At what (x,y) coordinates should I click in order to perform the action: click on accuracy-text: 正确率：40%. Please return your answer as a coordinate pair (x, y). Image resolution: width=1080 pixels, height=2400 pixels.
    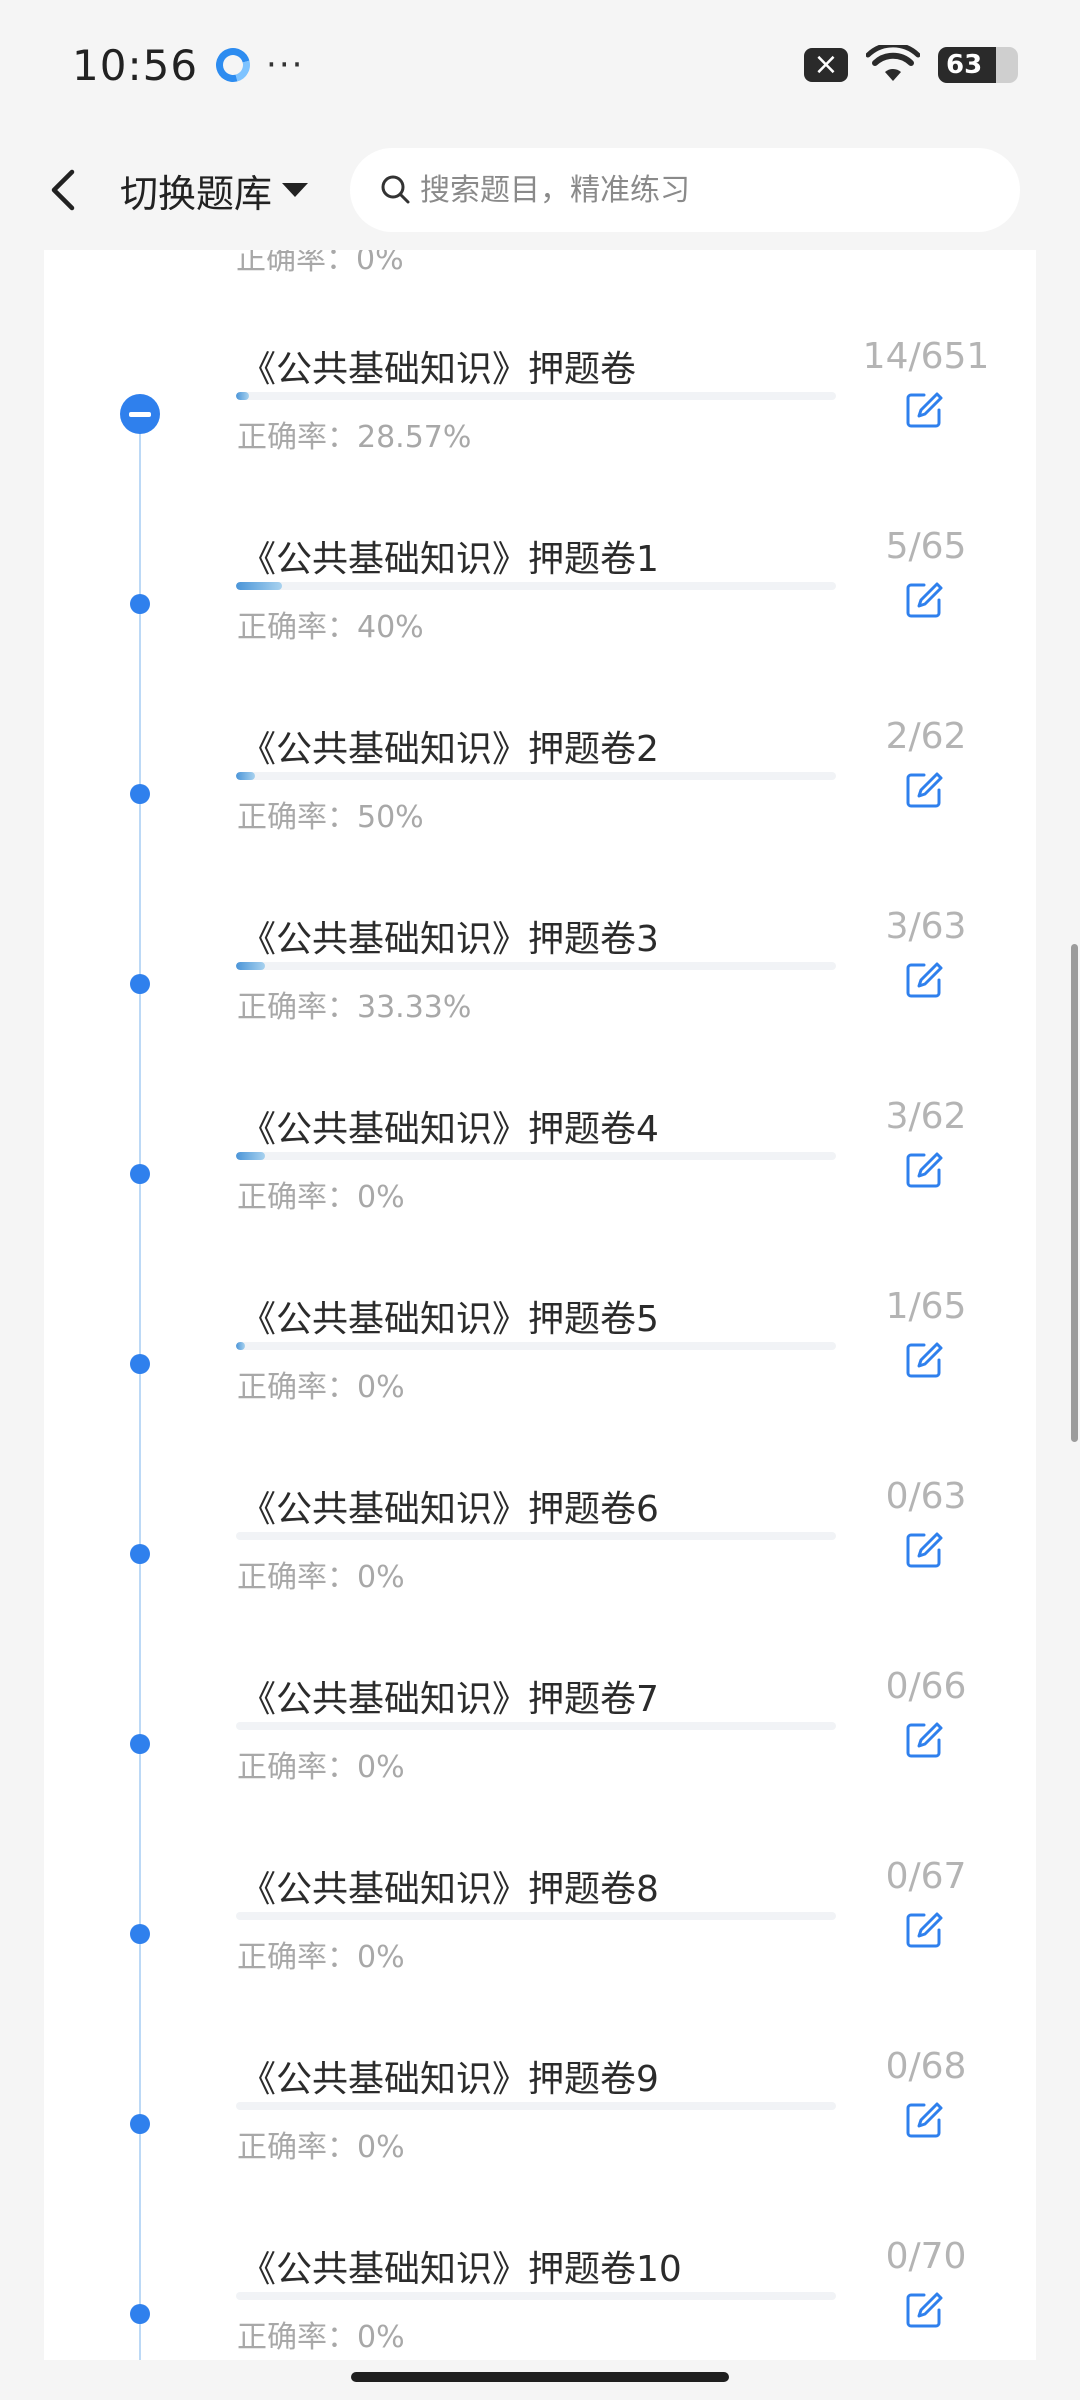
    Looking at the image, I should click on (330, 627).